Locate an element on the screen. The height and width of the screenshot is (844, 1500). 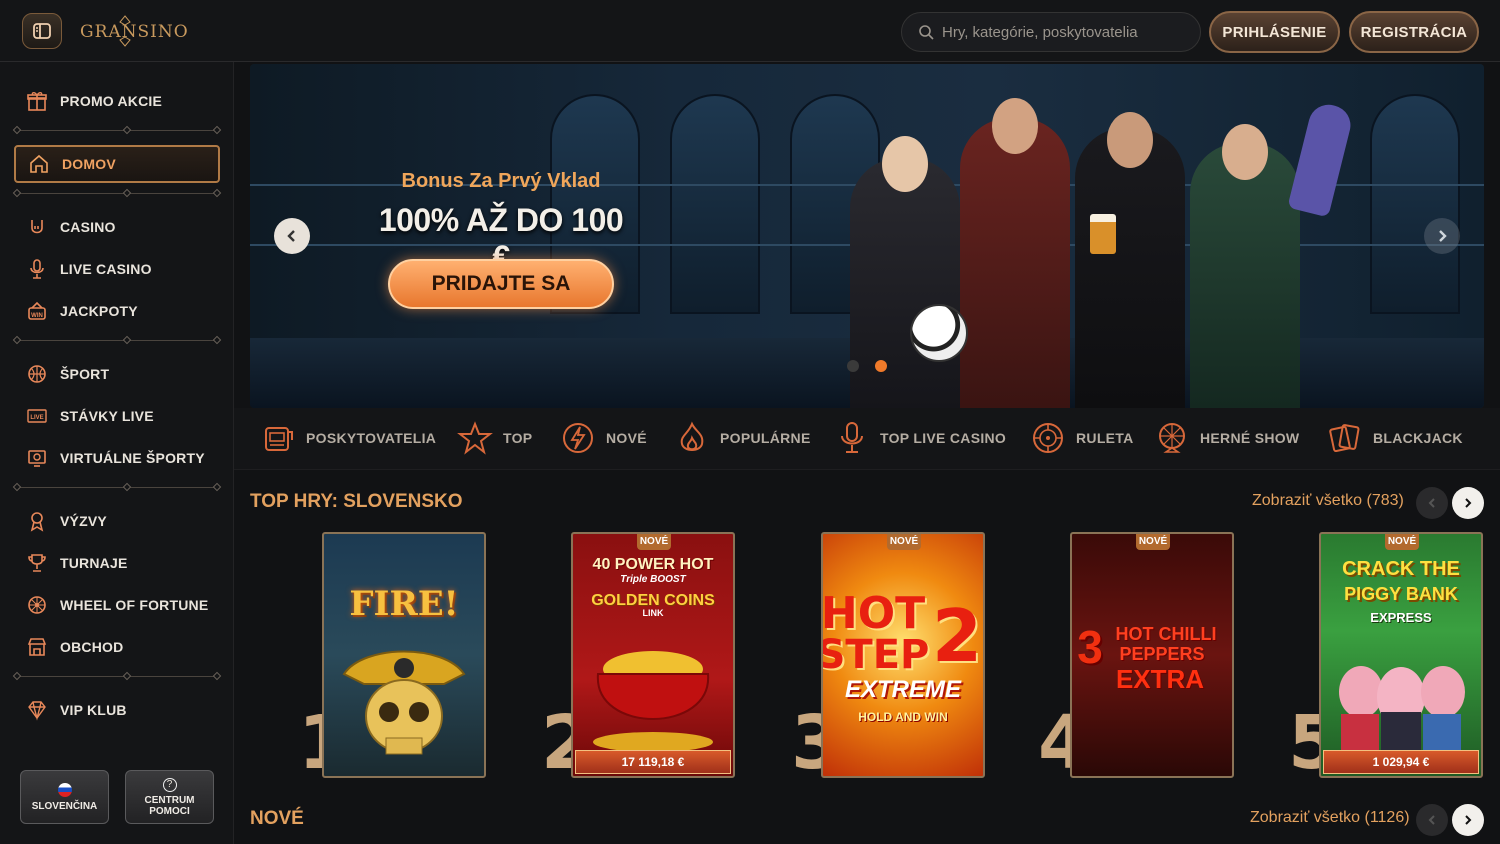
sidebar-item-label: WHEEL OF FORTUNE is located at coordinates (134, 605).